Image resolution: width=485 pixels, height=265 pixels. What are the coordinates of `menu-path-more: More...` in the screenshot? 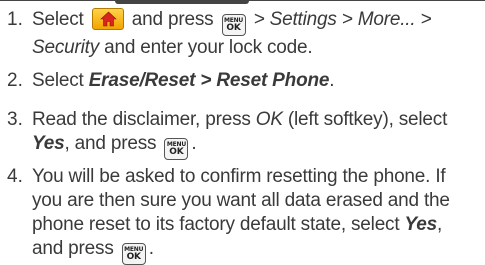 It's located at (386, 19).